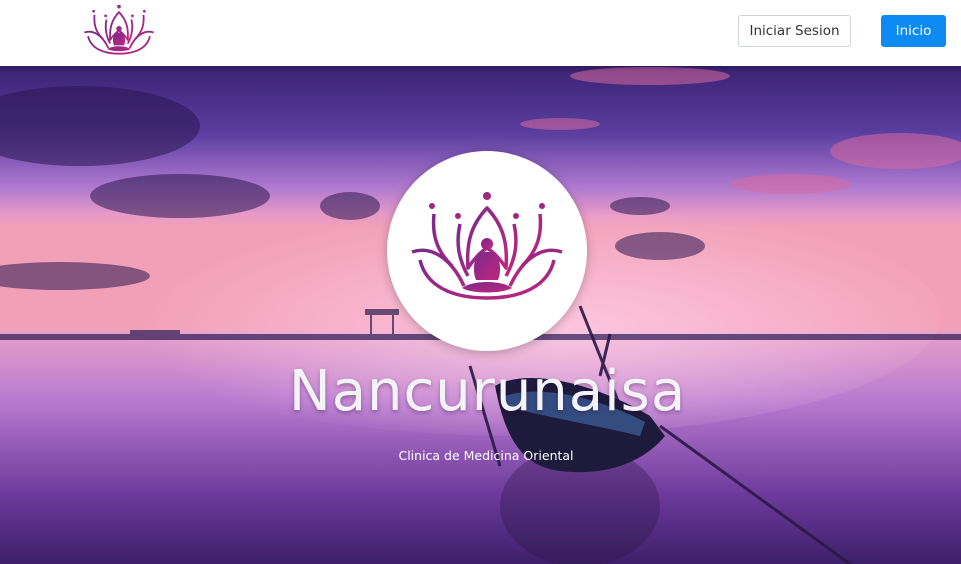 Image resolution: width=961 pixels, height=564 pixels. I want to click on top-navbar: Iniciar Sesion Inicio, so click(480, 33).